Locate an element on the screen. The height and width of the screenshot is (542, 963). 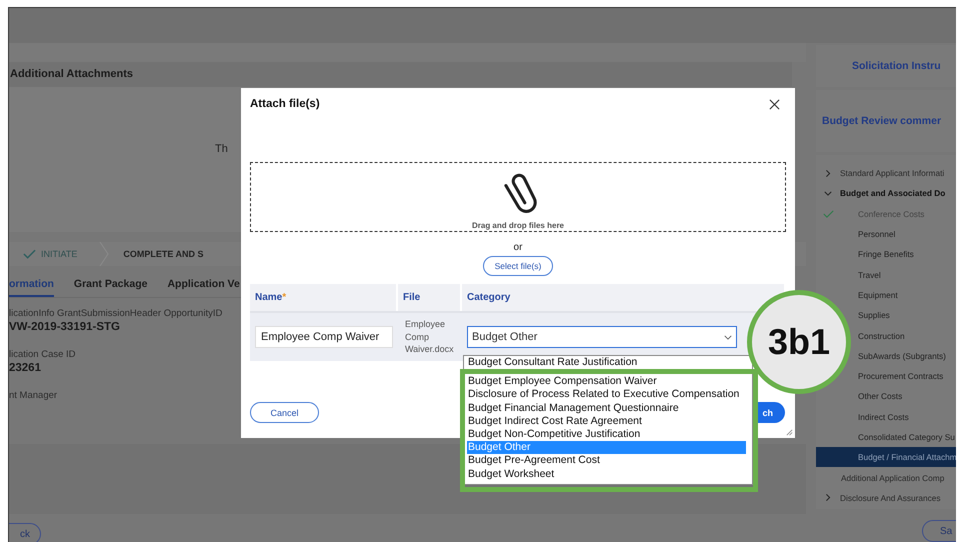
dropdown-option: Budget Non-Competitive Justification is located at coordinates (606, 435).